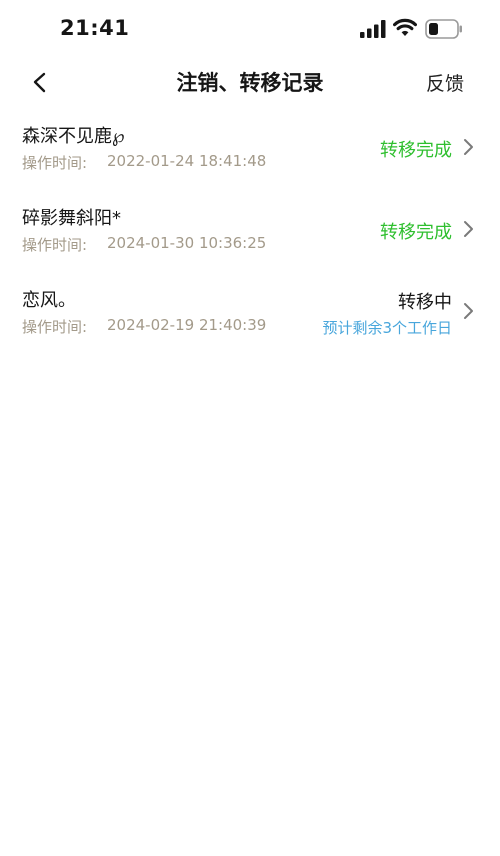  I want to click on signal-icon, so click(373, 29).